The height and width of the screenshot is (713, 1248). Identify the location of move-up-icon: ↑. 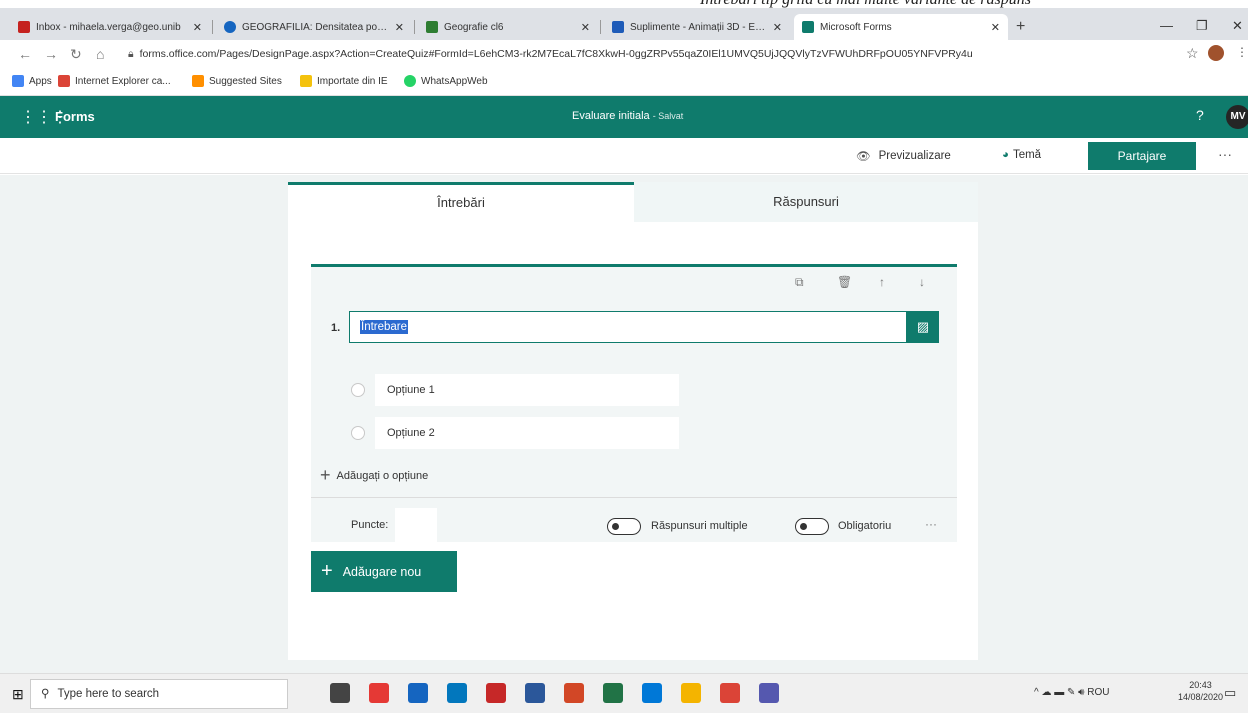
(882, 282).